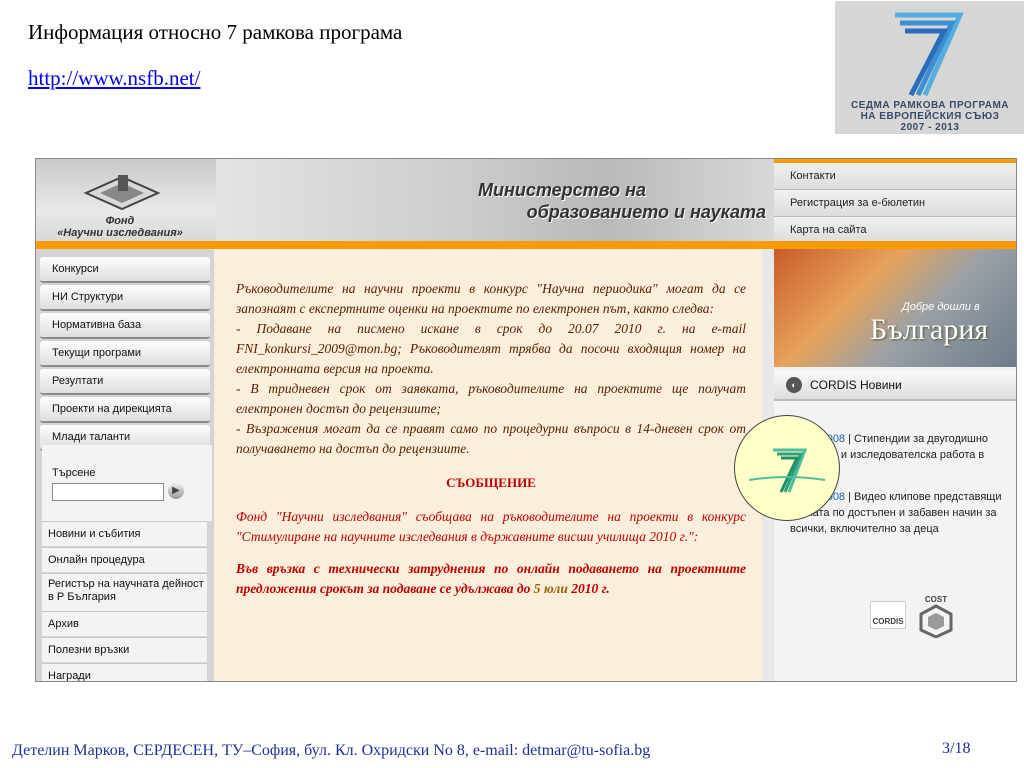  I want to click on sub-link-online-procedure: Онлайн процедура, so click(124, 559).